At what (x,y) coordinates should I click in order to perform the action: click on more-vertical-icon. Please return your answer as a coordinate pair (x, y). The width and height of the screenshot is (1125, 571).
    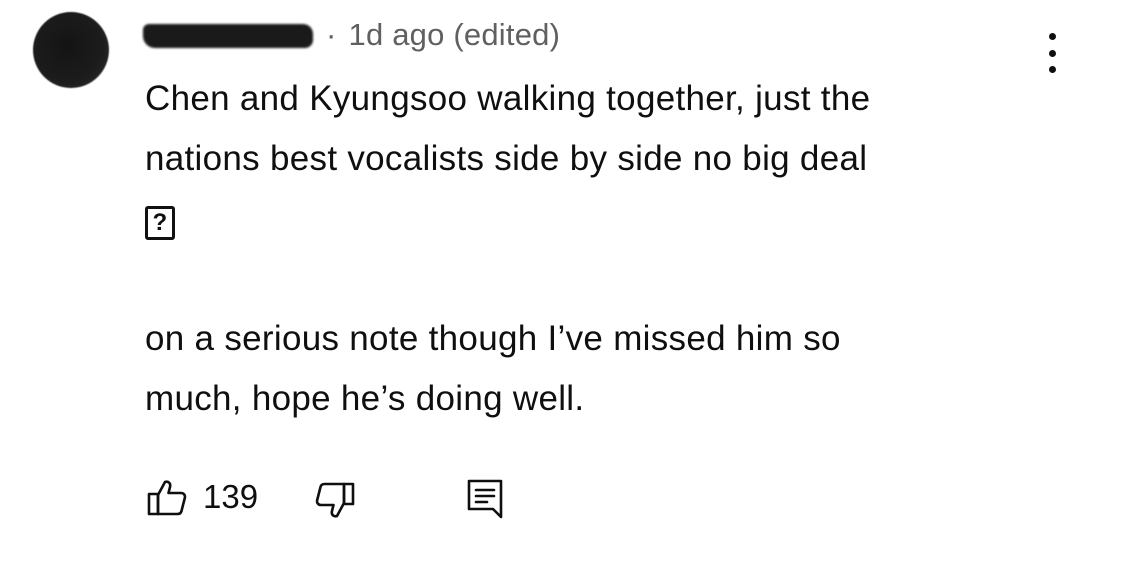
    Looking at the image, I should click on (1052, 53).